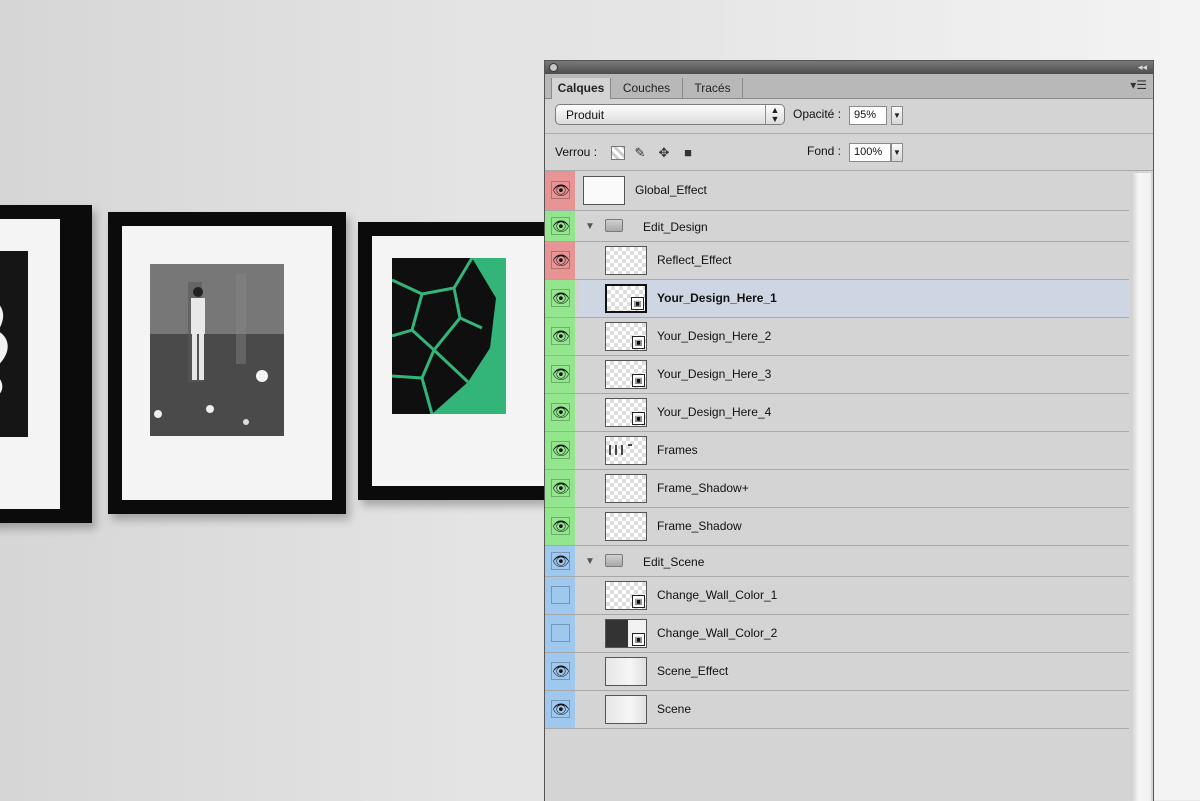 This screenshot has height=801, width=1200. What do you see at coordinates (14, 344) in the screenshot?
I see `artwork-green-pattern` at bounding box center [14, 344].